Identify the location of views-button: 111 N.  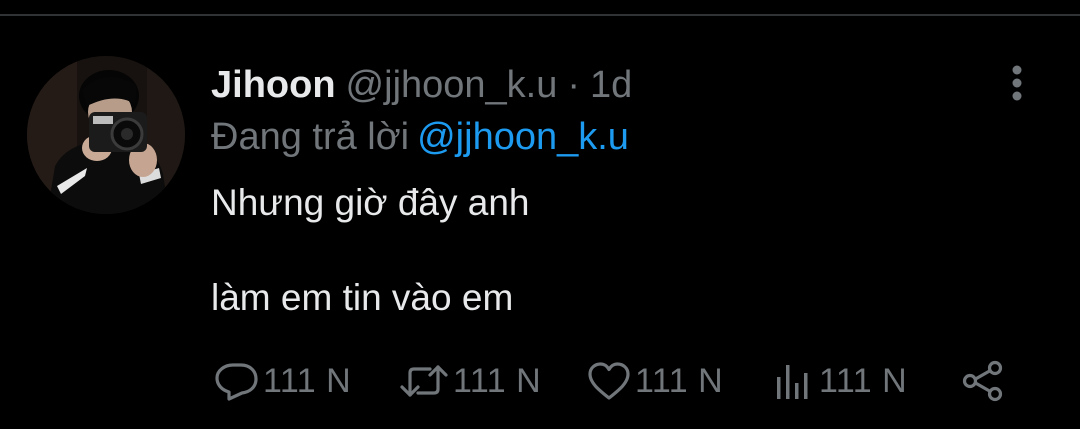
(840, 381).